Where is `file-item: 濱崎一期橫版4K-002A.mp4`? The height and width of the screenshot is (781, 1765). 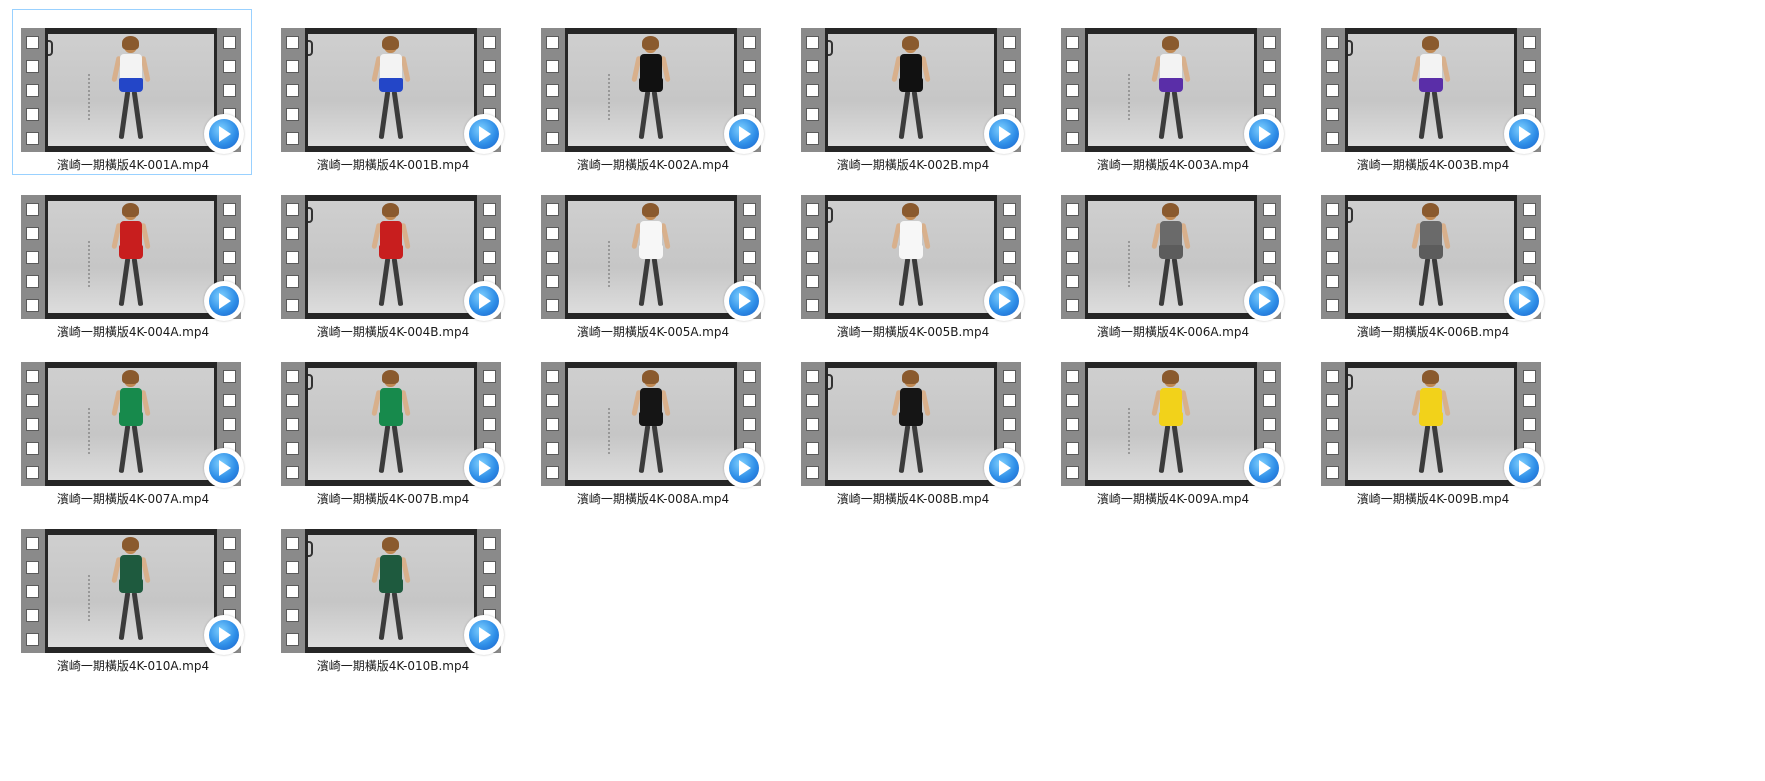 file-item: 濱崎一期橫版4K-002A.mp4 is located at coordinates (652, 92).